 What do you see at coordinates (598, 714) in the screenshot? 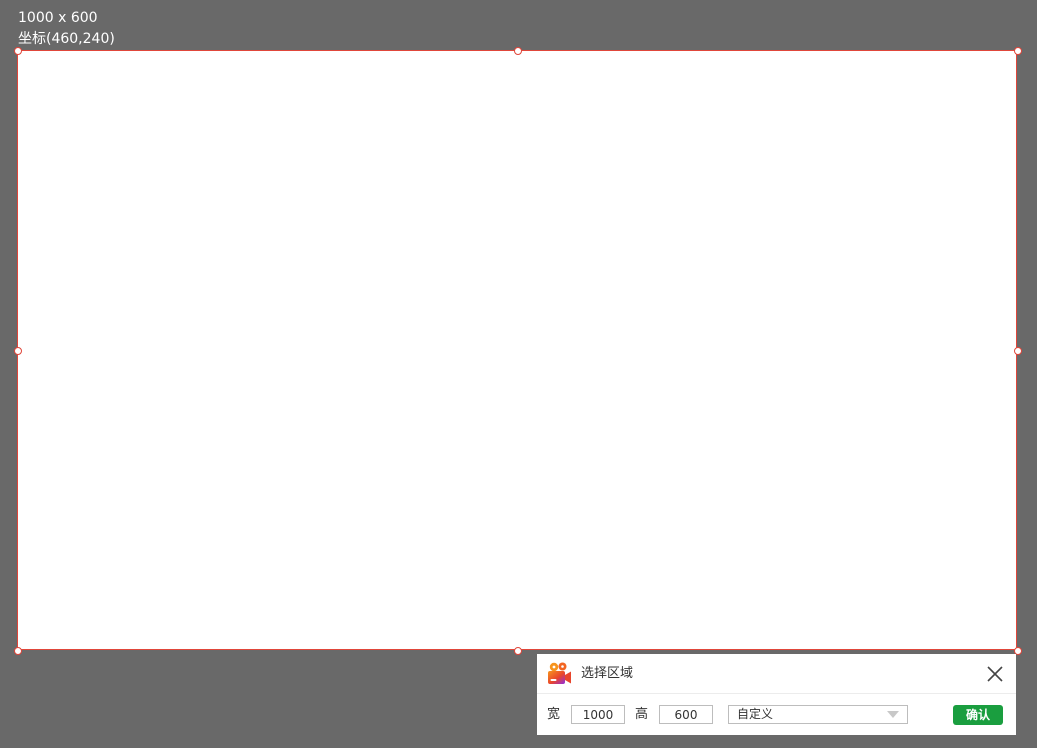
I see `width-input` at bounding box center [598, 714].